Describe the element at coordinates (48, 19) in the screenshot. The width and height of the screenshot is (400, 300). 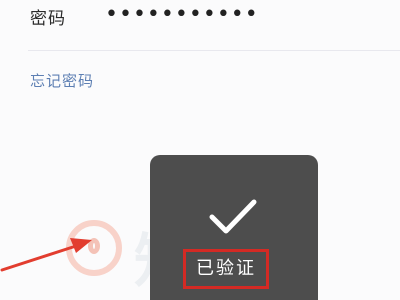
I see `password-label: 密码` at that location.